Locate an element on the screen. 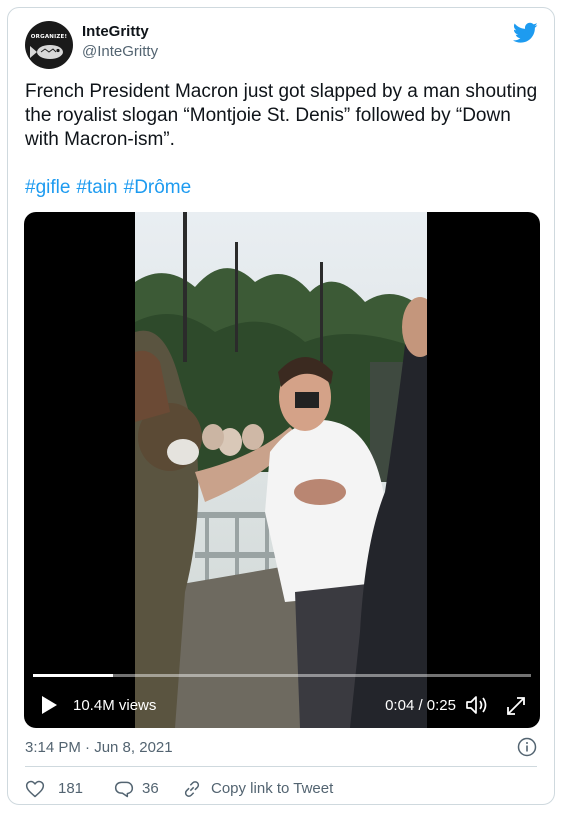  heart-icon is located at coordinates (35, 789).